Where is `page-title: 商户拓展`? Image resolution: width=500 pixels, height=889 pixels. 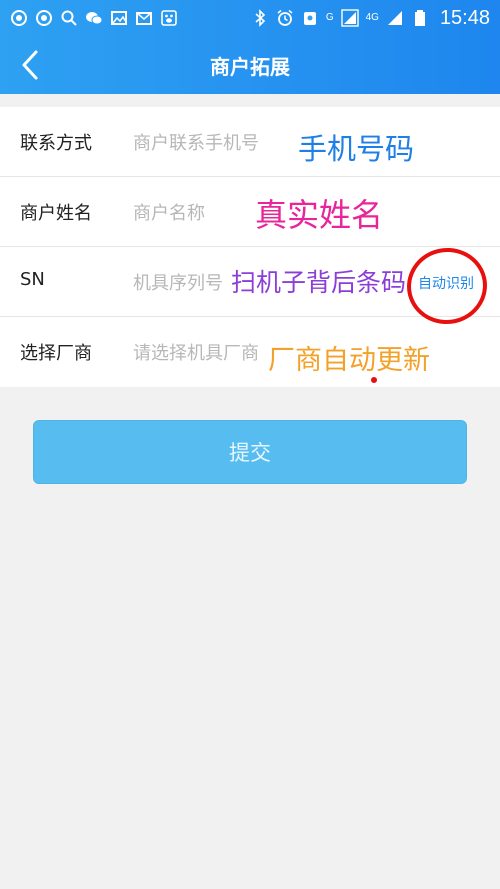 page-title: 商户拓展 is located at coordinates (250, 66).